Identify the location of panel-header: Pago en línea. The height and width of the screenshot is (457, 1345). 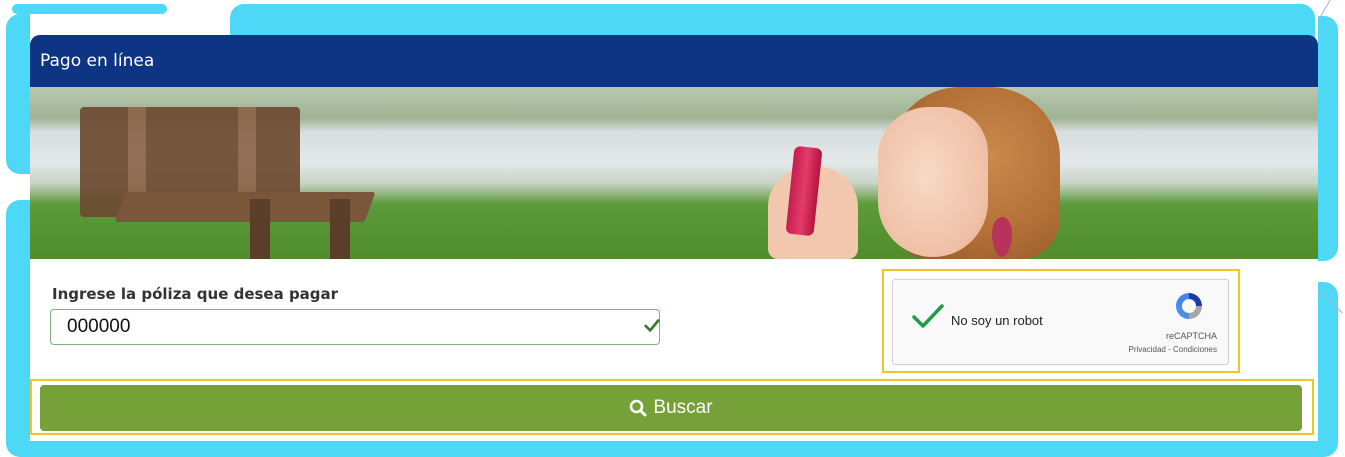
(674, 61).